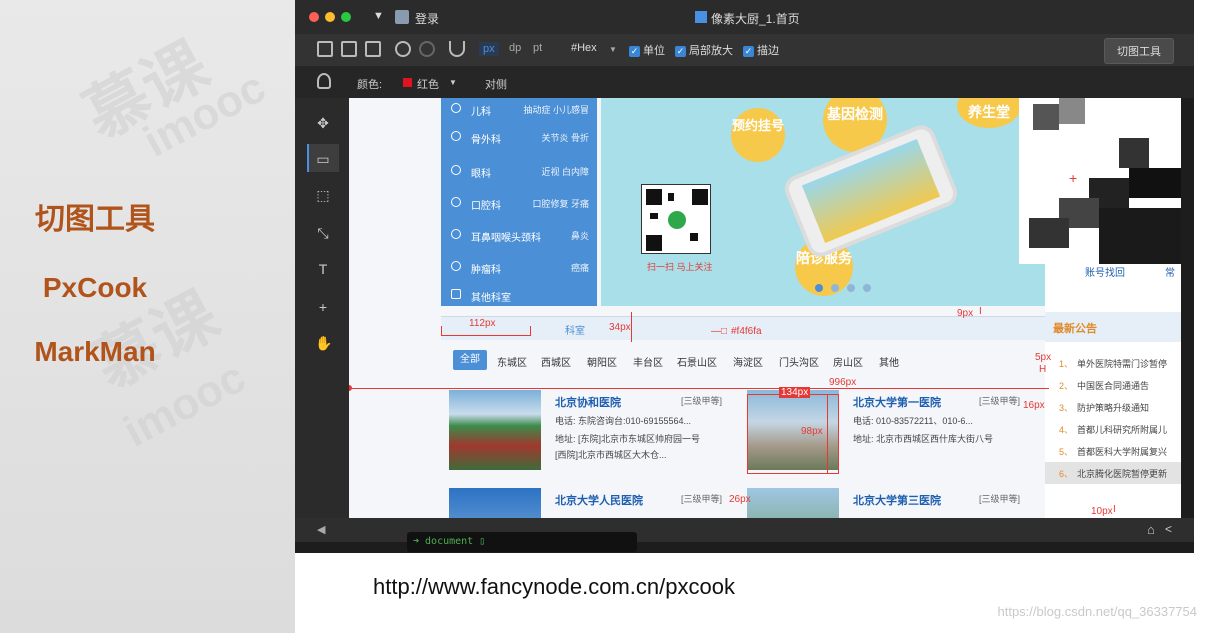 Image resolution: width=1207 pixels, height=633 pixels. I want to click on csdn-credit: https://blog.csdn.net/qq_36337754, so click(1097, 611).